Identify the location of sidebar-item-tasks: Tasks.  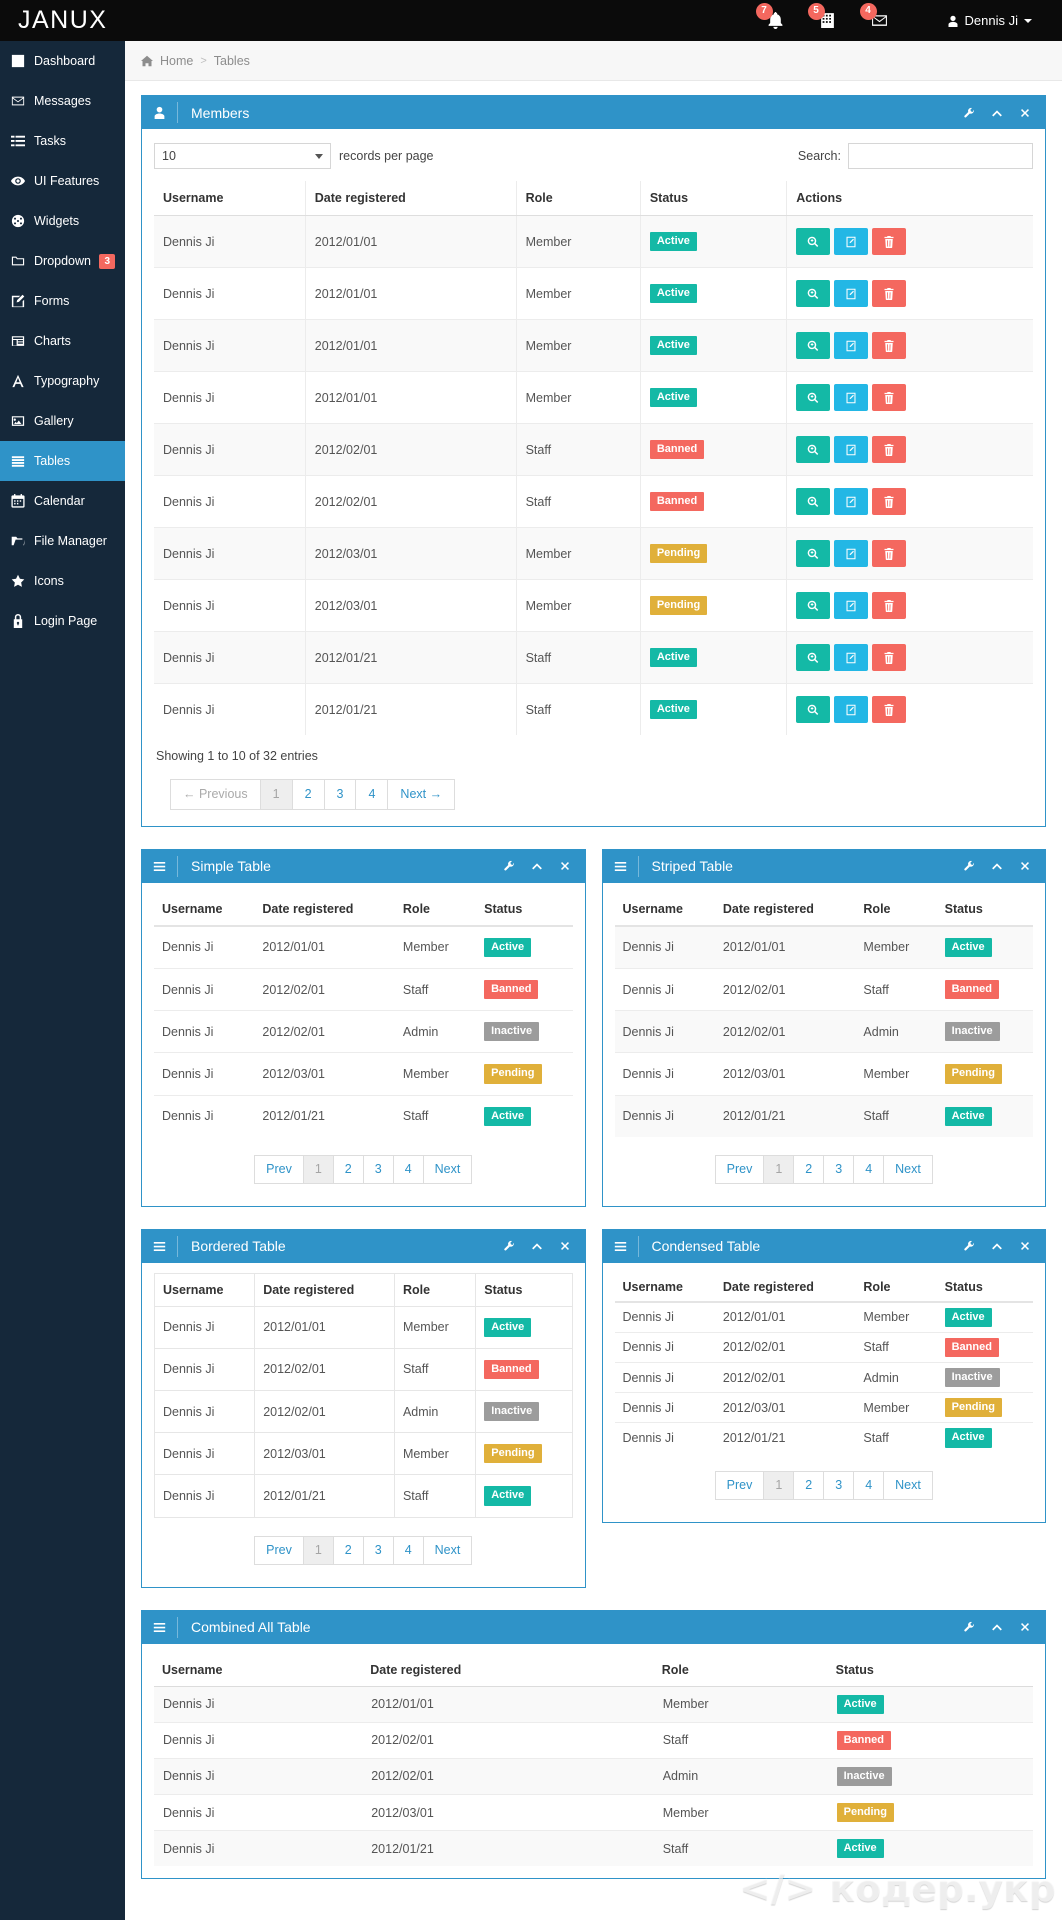
(62, 141).